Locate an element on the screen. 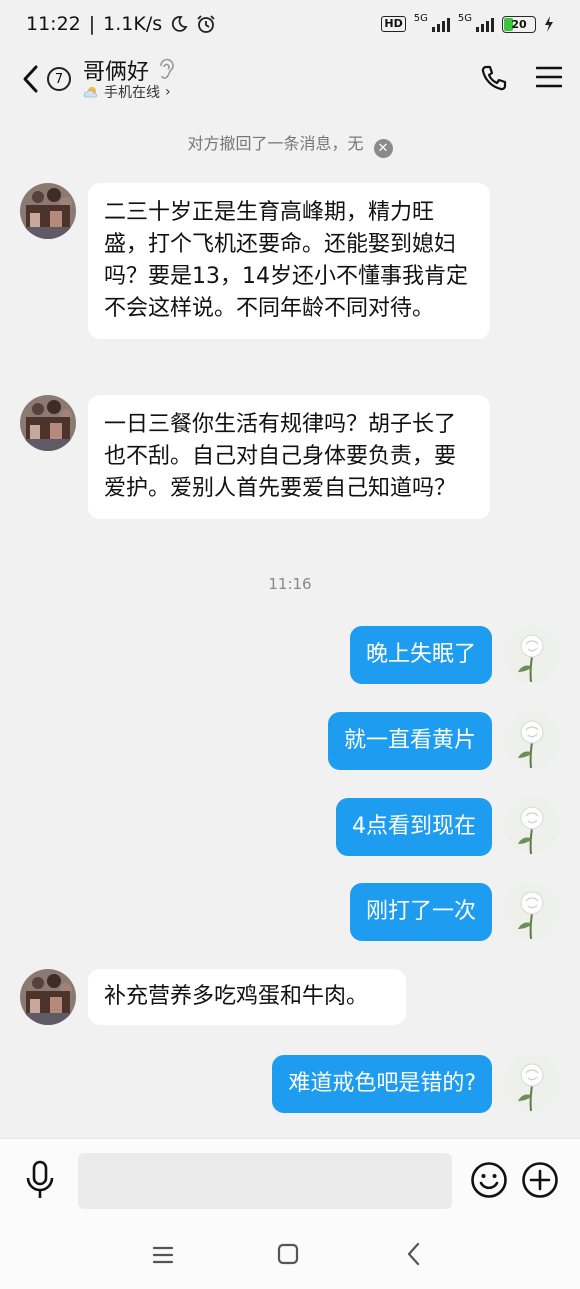  charging-icon is located at coordinates (549, 24).